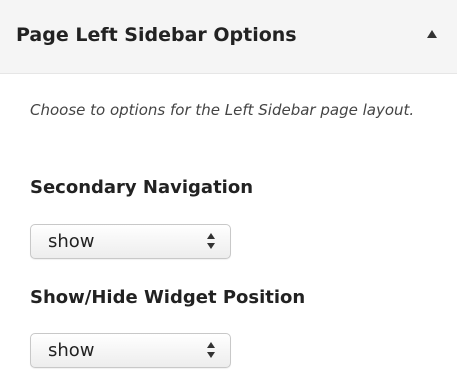  I want to click on widget-position-label: Show/Hide Widget Position, so click(168, 297).